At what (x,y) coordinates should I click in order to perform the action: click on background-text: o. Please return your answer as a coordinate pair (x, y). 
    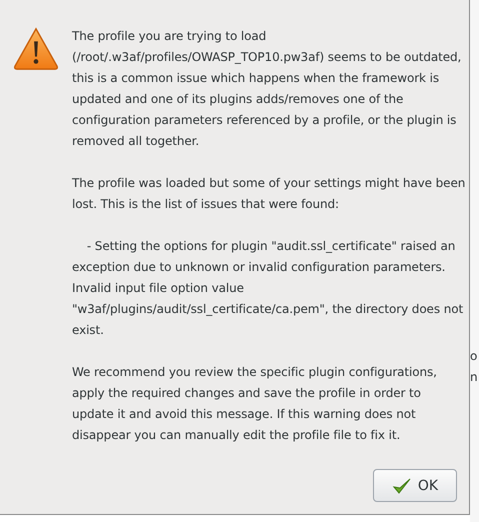
    Looking at the image, I should click on (474, 356).